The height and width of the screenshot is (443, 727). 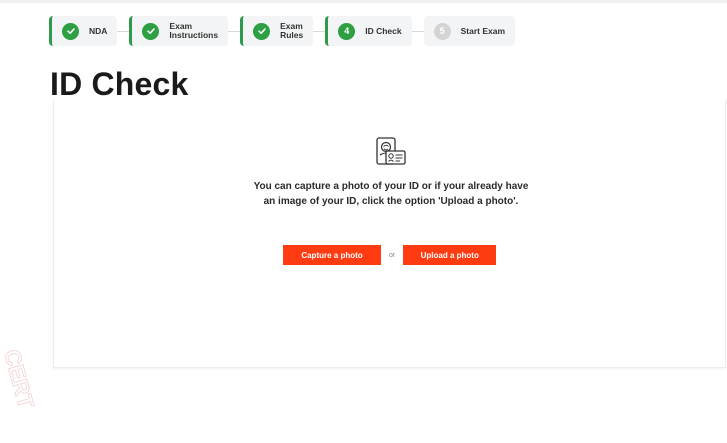 I want to click on svg-text: CERT, so click(x=19, y=379).